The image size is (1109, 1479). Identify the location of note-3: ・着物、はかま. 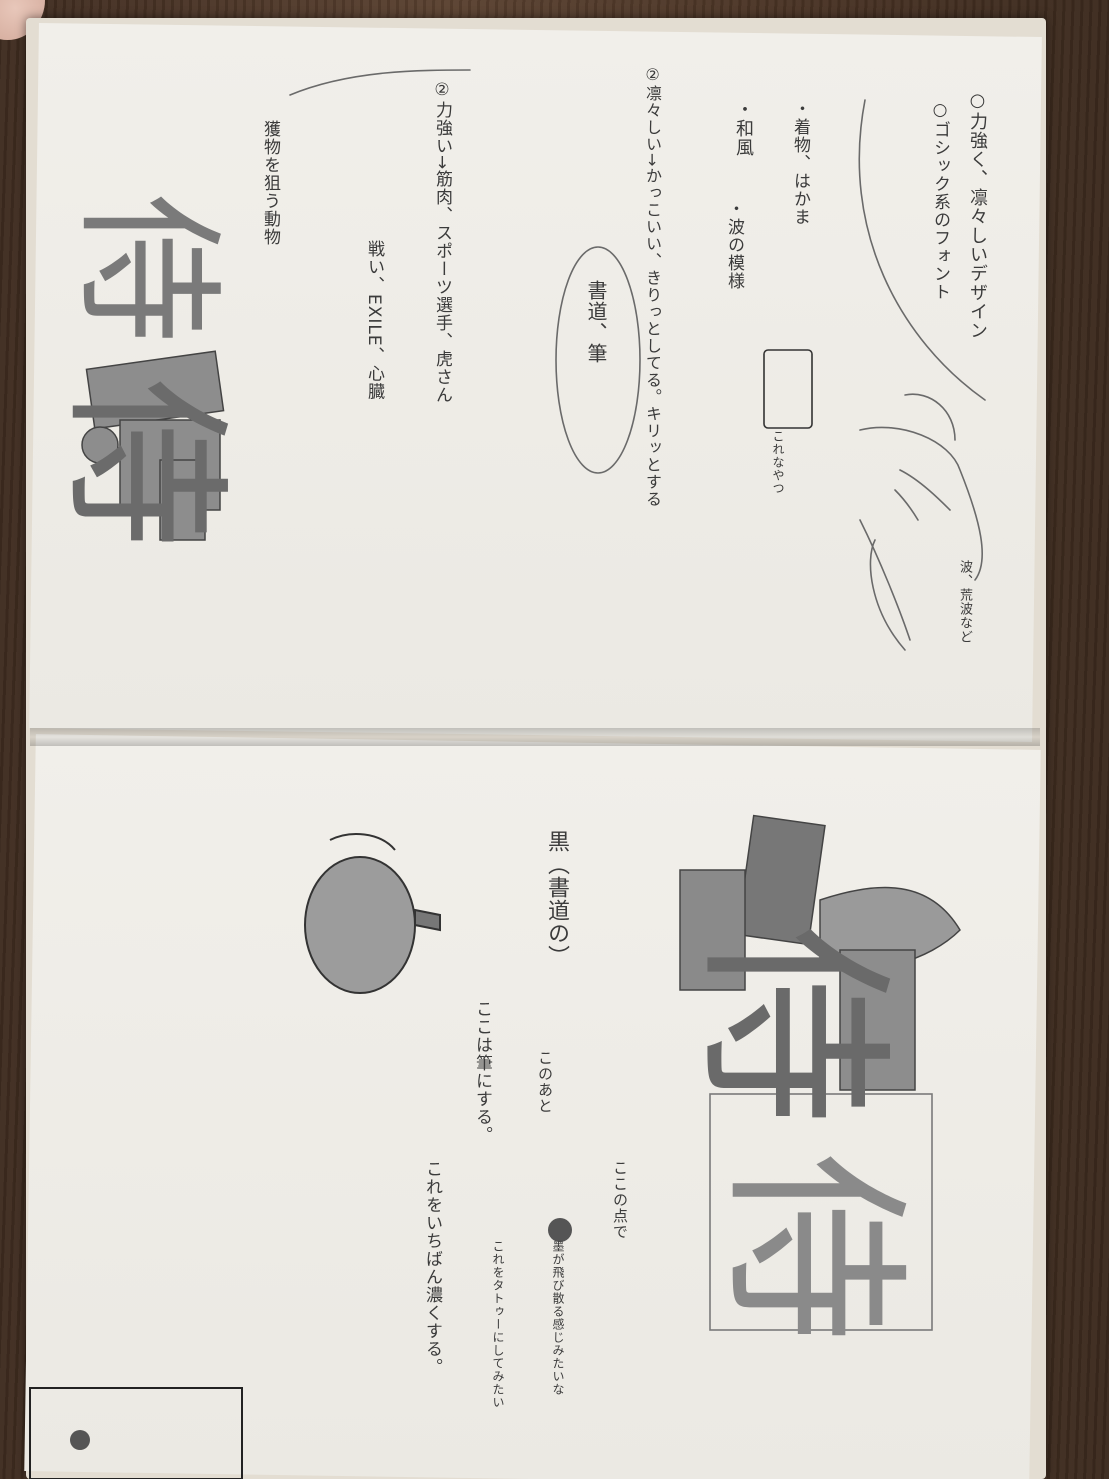
(800, 163).